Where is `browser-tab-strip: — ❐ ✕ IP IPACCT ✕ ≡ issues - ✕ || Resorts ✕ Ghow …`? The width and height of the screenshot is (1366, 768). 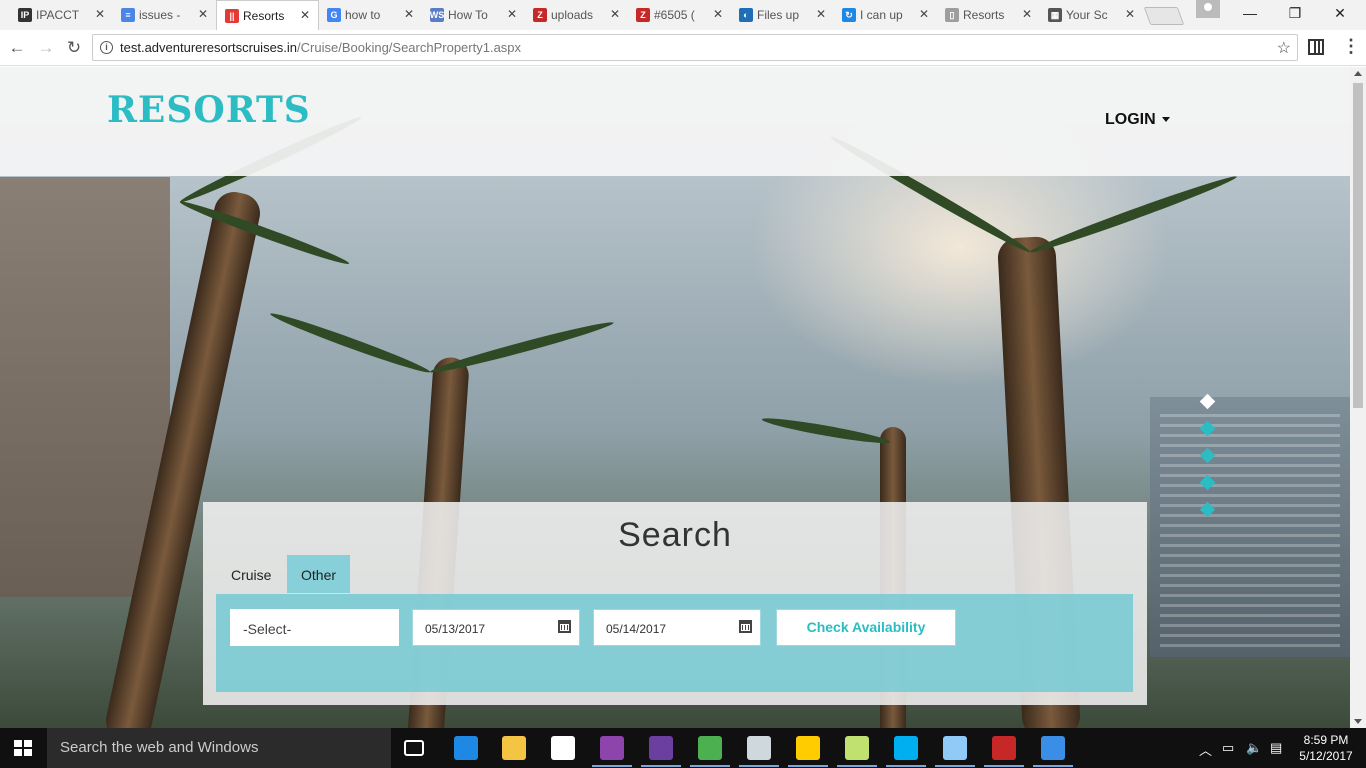 browser-tab-strip: — ❐ ✕ IP IPACCT ✕ ≡ issues - ✕ || Resorts ✕ Ghow … is located at coordinates (683, 15).